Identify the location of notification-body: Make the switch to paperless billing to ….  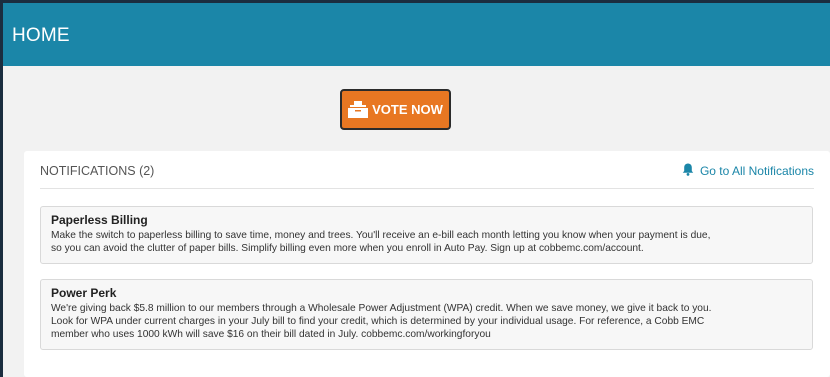
(426, 242).